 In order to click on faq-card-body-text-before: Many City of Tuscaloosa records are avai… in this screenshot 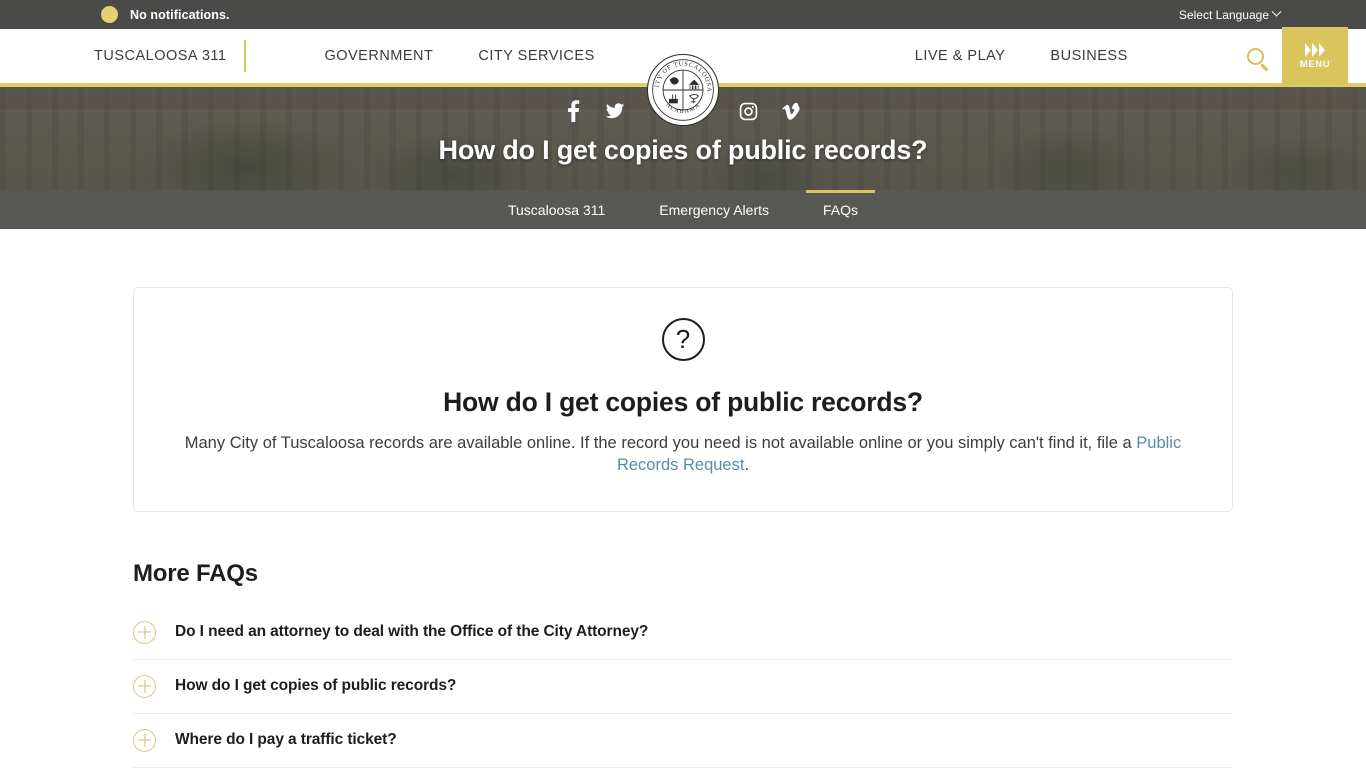, I will do `click(660, 443)`.